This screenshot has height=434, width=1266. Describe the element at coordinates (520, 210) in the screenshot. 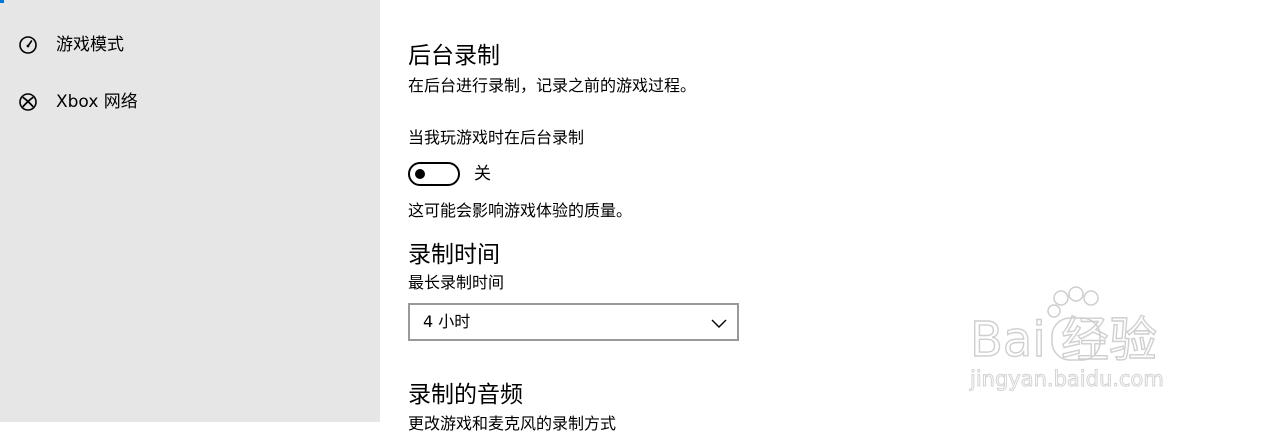

I see `quality-note: 这可能会影响游戏体验的质量。` at that location.